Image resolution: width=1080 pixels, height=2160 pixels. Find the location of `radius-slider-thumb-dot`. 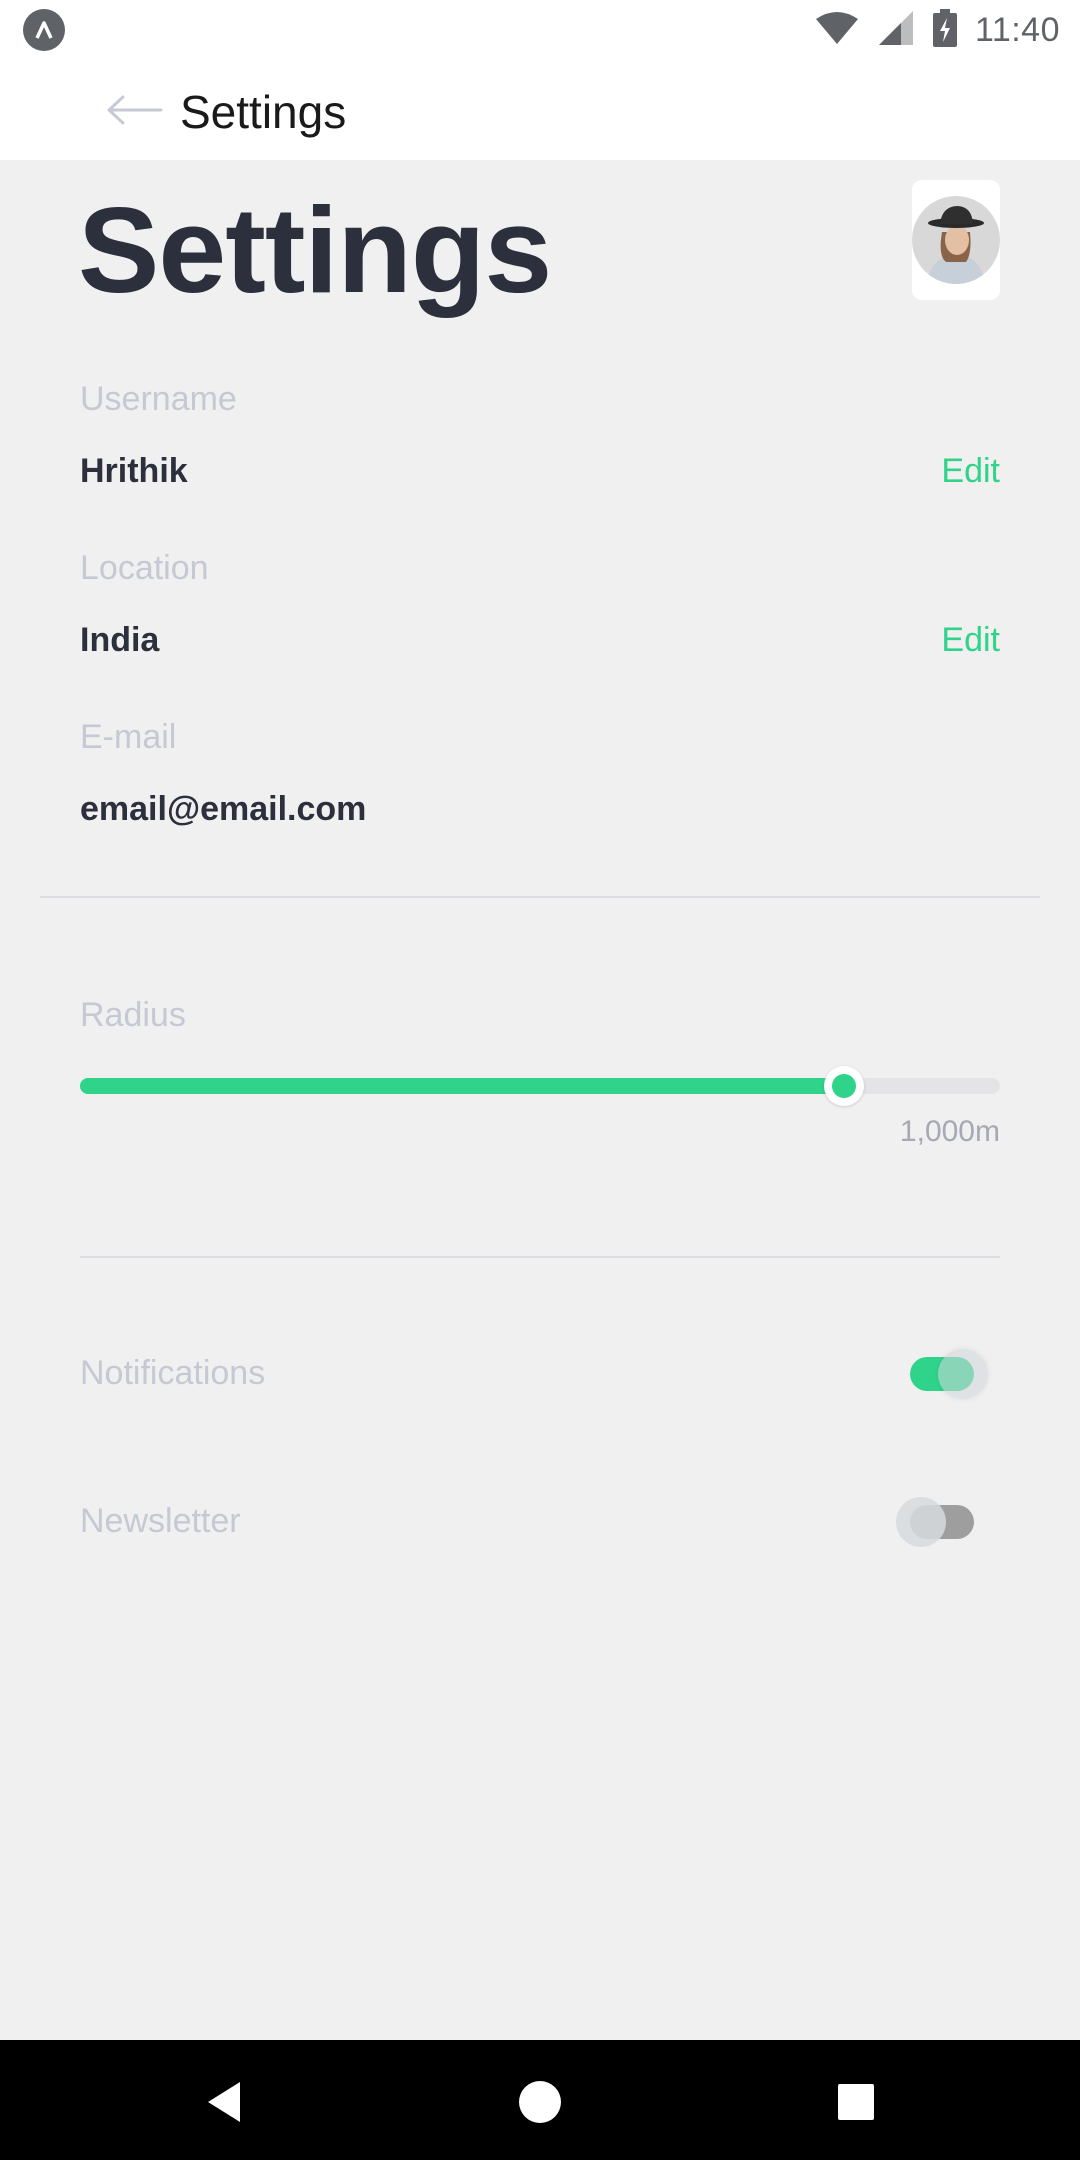

radius-slider-thumb-dot is located at coordinates (843, 1086).